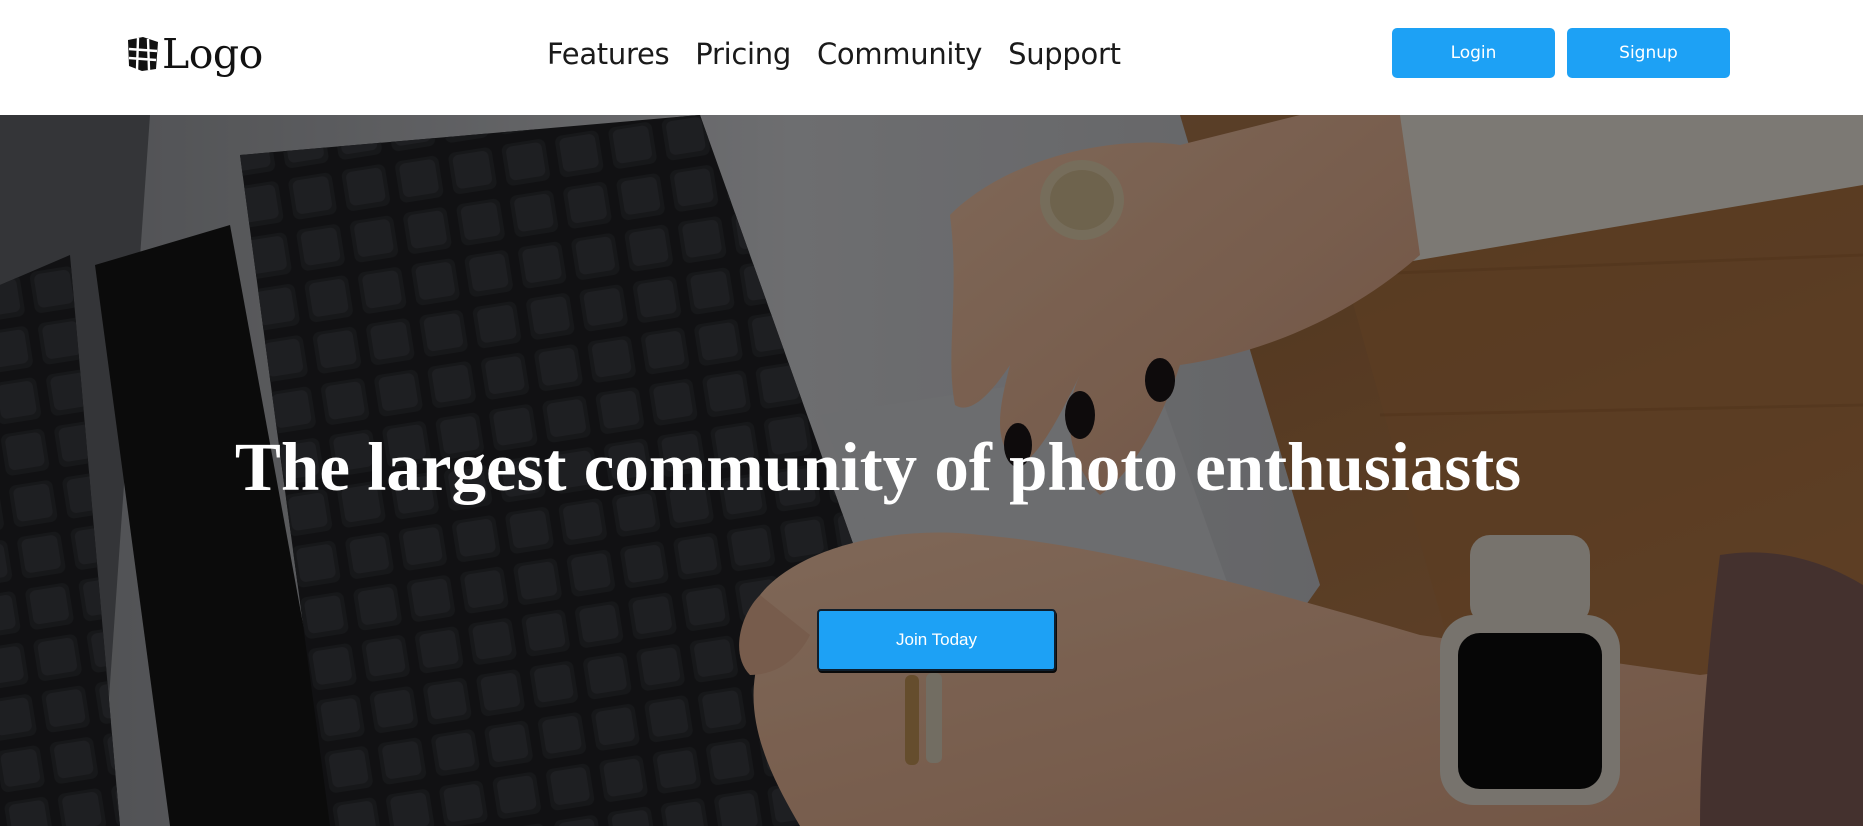 This screenshot has width=1863, height=826. What do you see at coordinates (743, 54) in the screenshot?
I see `nav-link-pricing: Pricing` at bounding box center [743, 54].